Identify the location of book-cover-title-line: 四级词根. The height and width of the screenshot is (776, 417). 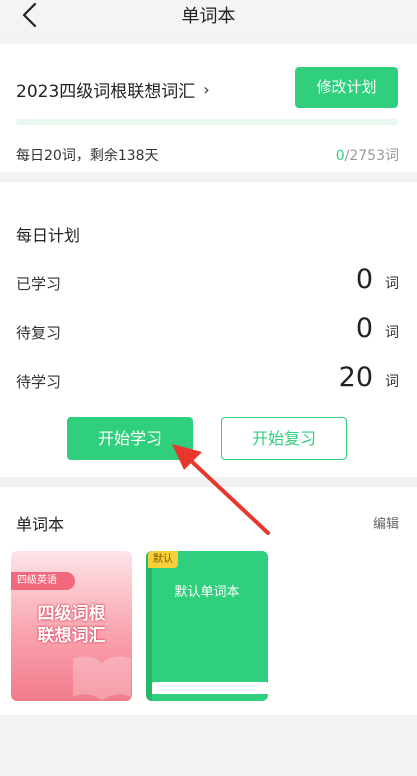
(71, 614).